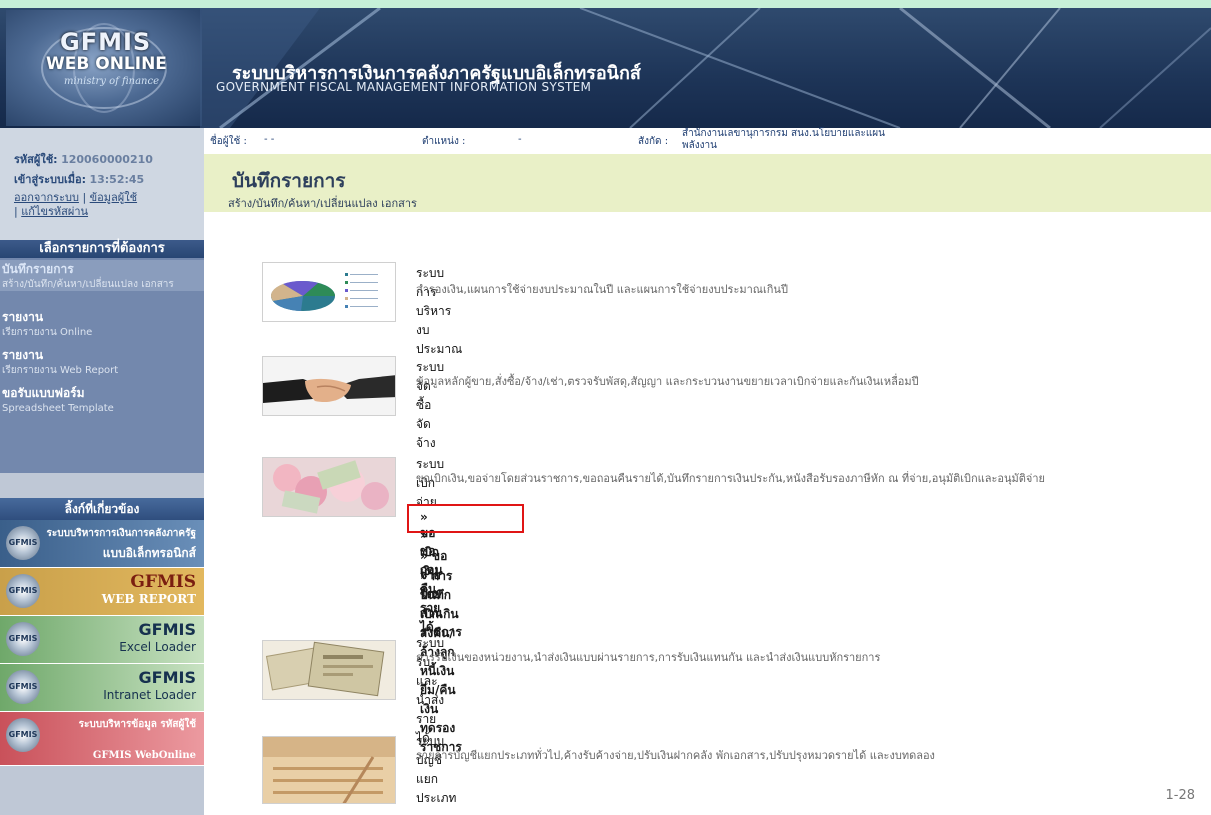 The height and width of the screenshot is (815, 1211). What do you see at coordinates (47, 332) in the screenshot?
I see `sidebar-item-sub: เรียกรายงาน Online` at bounding box center [47, 332].